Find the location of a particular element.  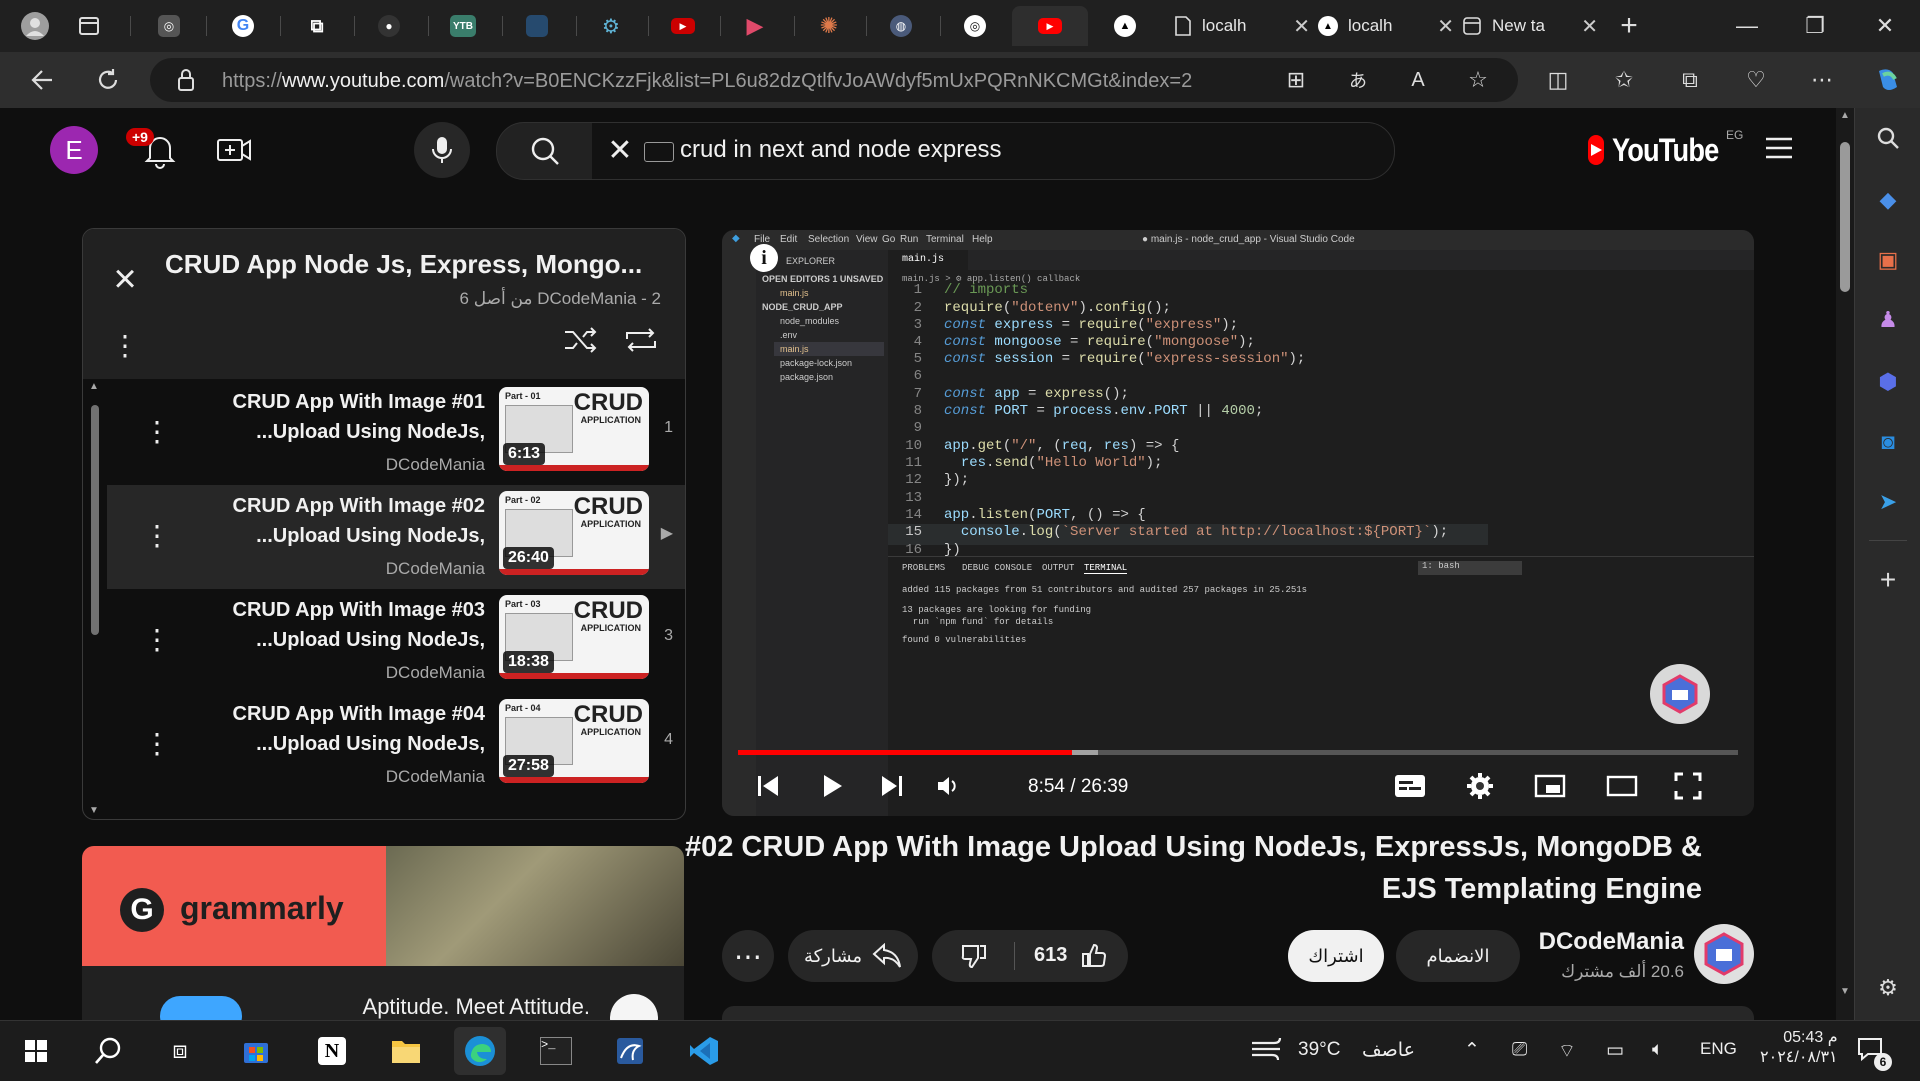

join-button: الانضمام is located at coordinates (1458, 956).